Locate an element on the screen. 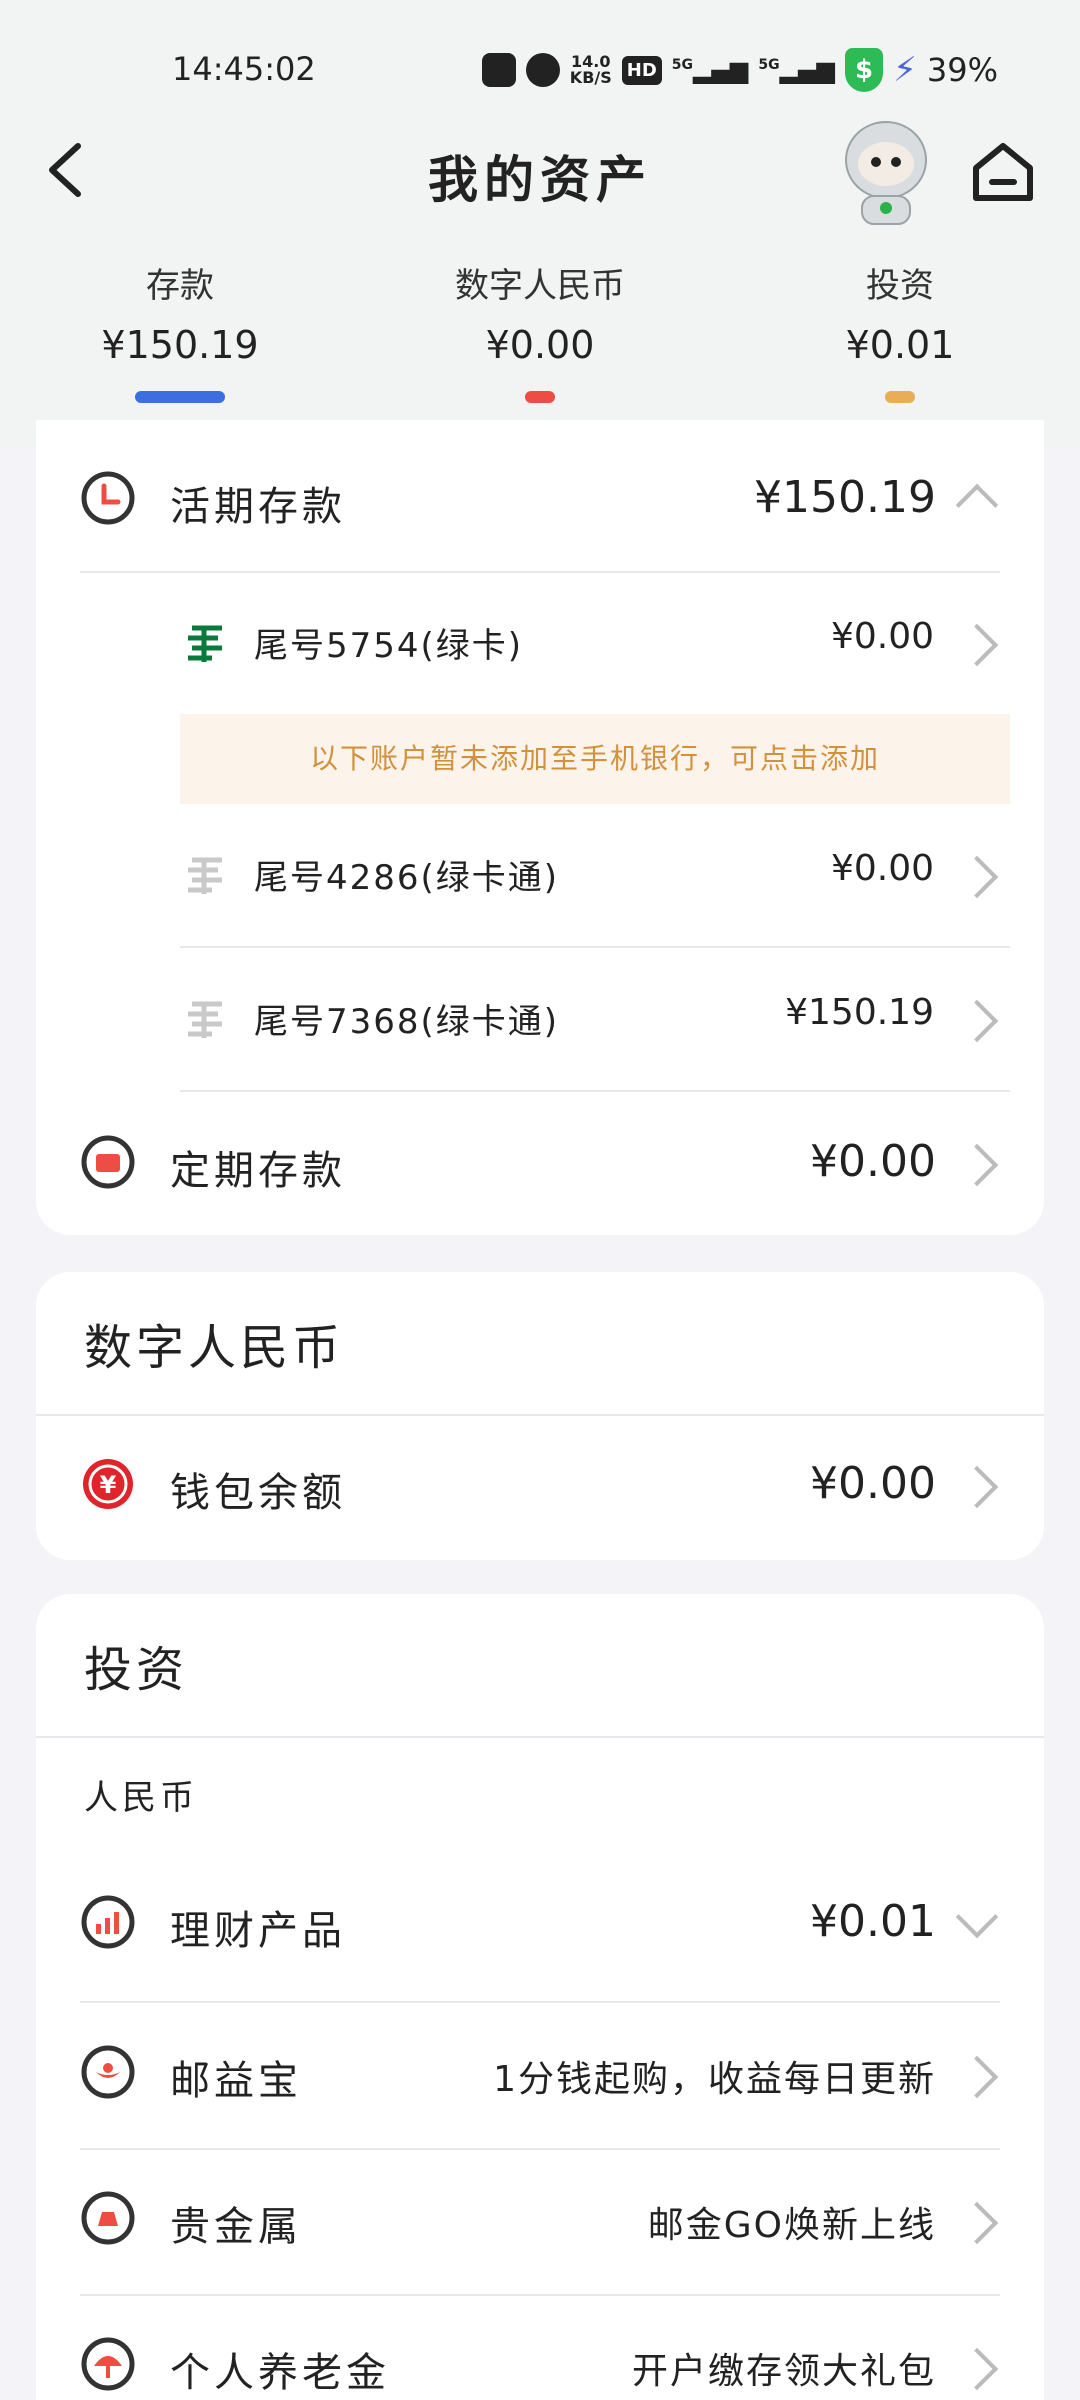  account-value: ¥150.19 is located at coordinates (859, 1012).